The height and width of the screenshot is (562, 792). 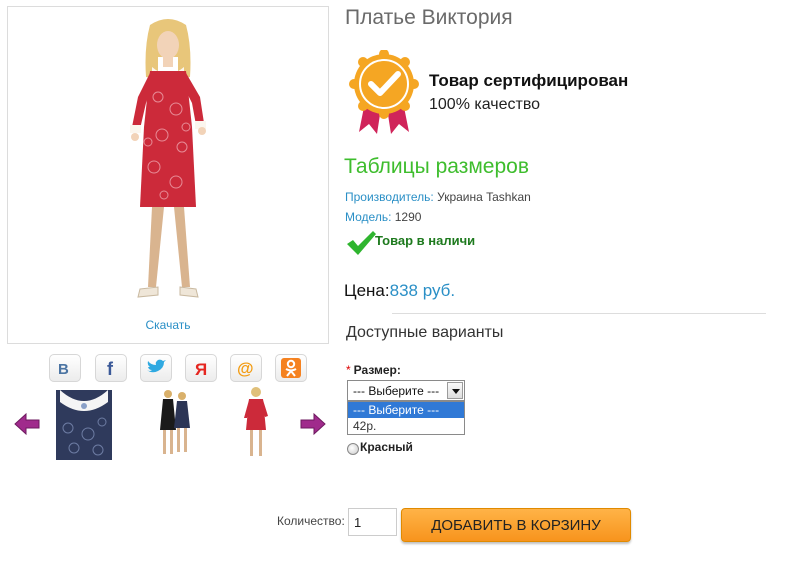 I want to click on model-label: Модель:, so click(x=368, y=217).